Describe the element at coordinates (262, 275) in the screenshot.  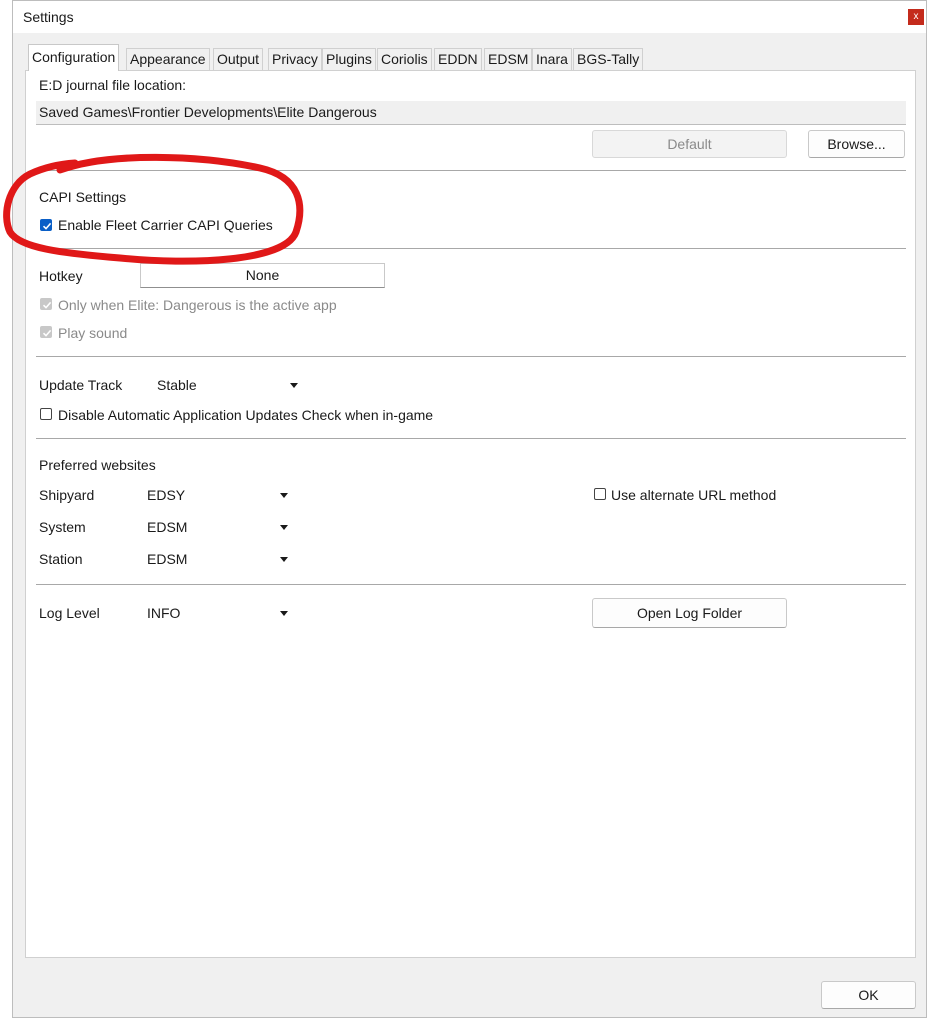
I see `hotkey-field: None` at that location.